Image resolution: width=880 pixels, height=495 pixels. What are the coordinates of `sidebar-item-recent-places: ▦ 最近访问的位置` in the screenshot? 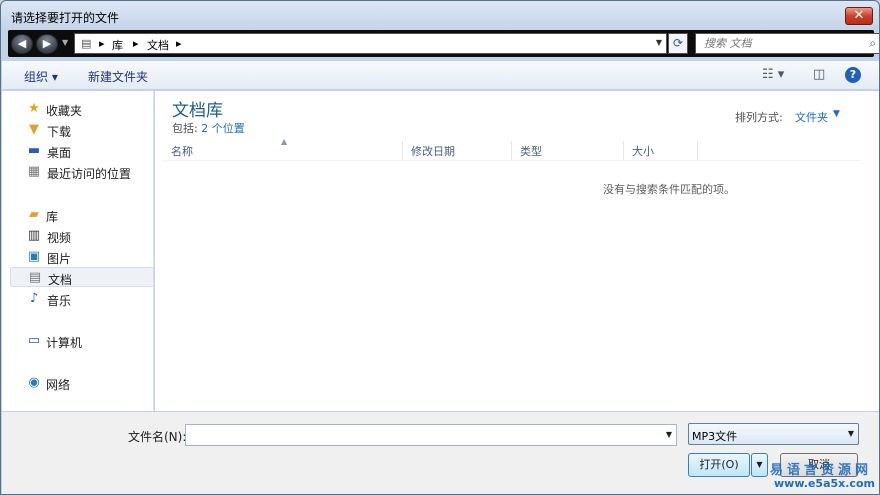 It's located at (82, 172).